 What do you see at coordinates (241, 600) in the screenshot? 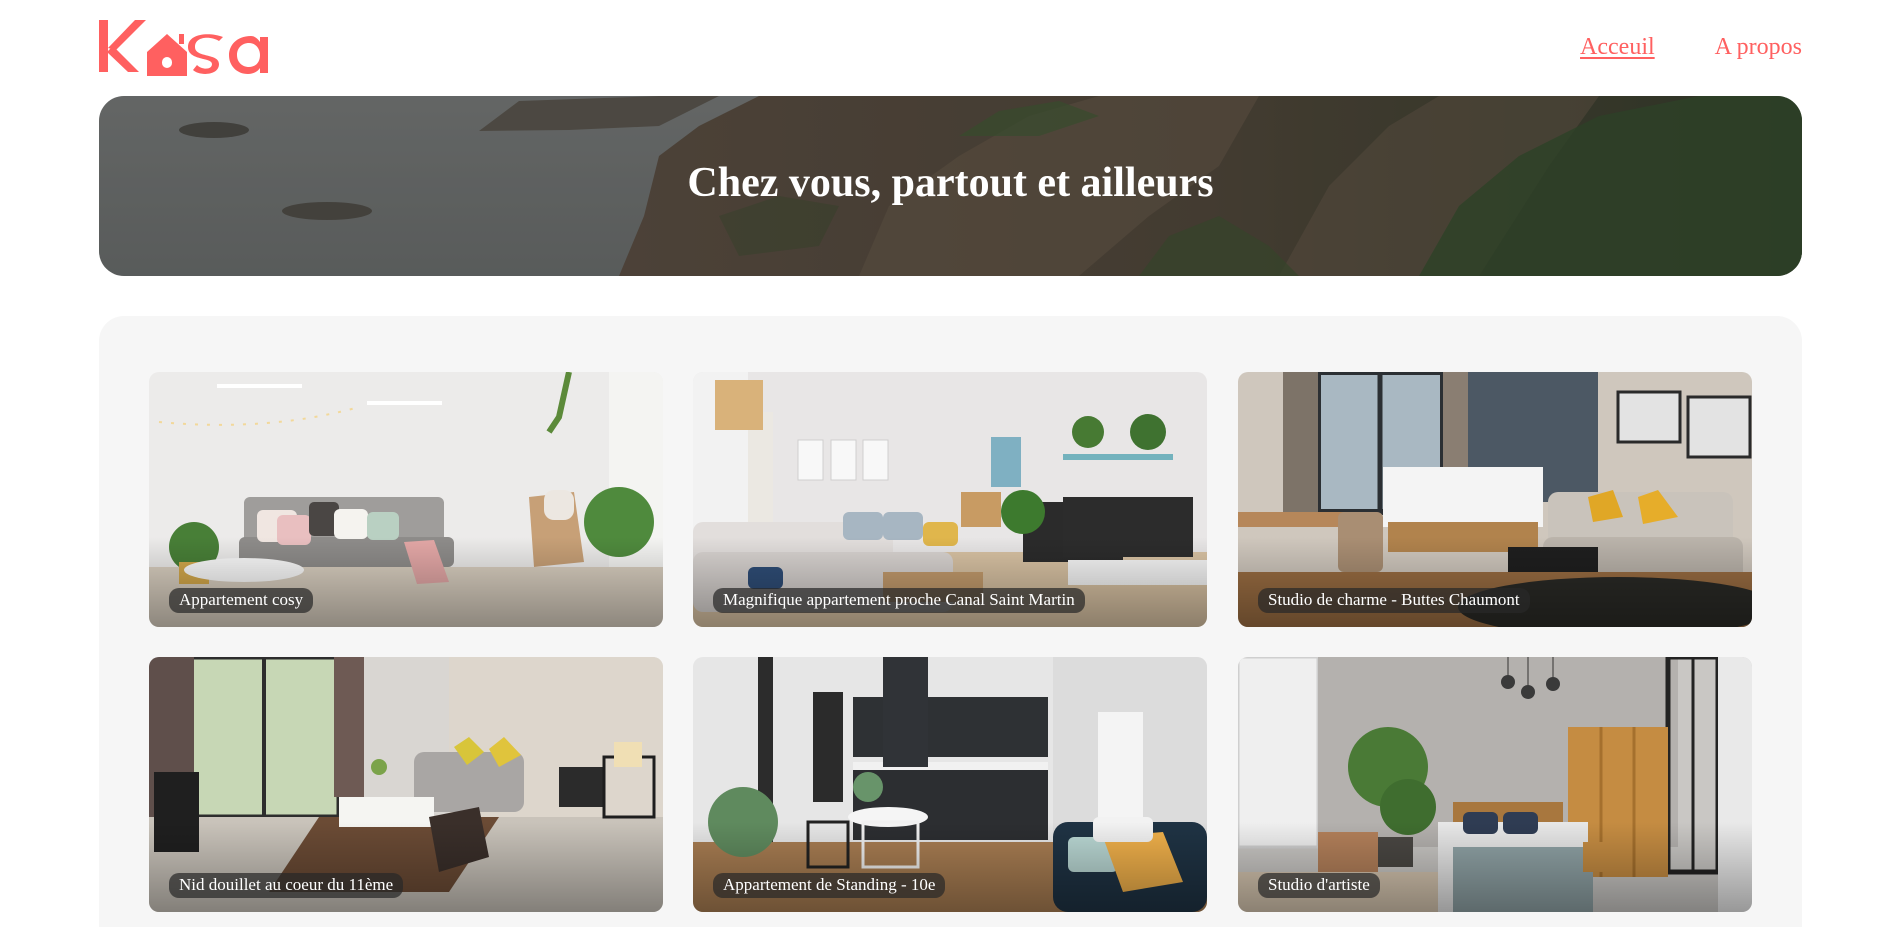
I see `listing-title: Appartement cosy` at bounding box center [241, 600].